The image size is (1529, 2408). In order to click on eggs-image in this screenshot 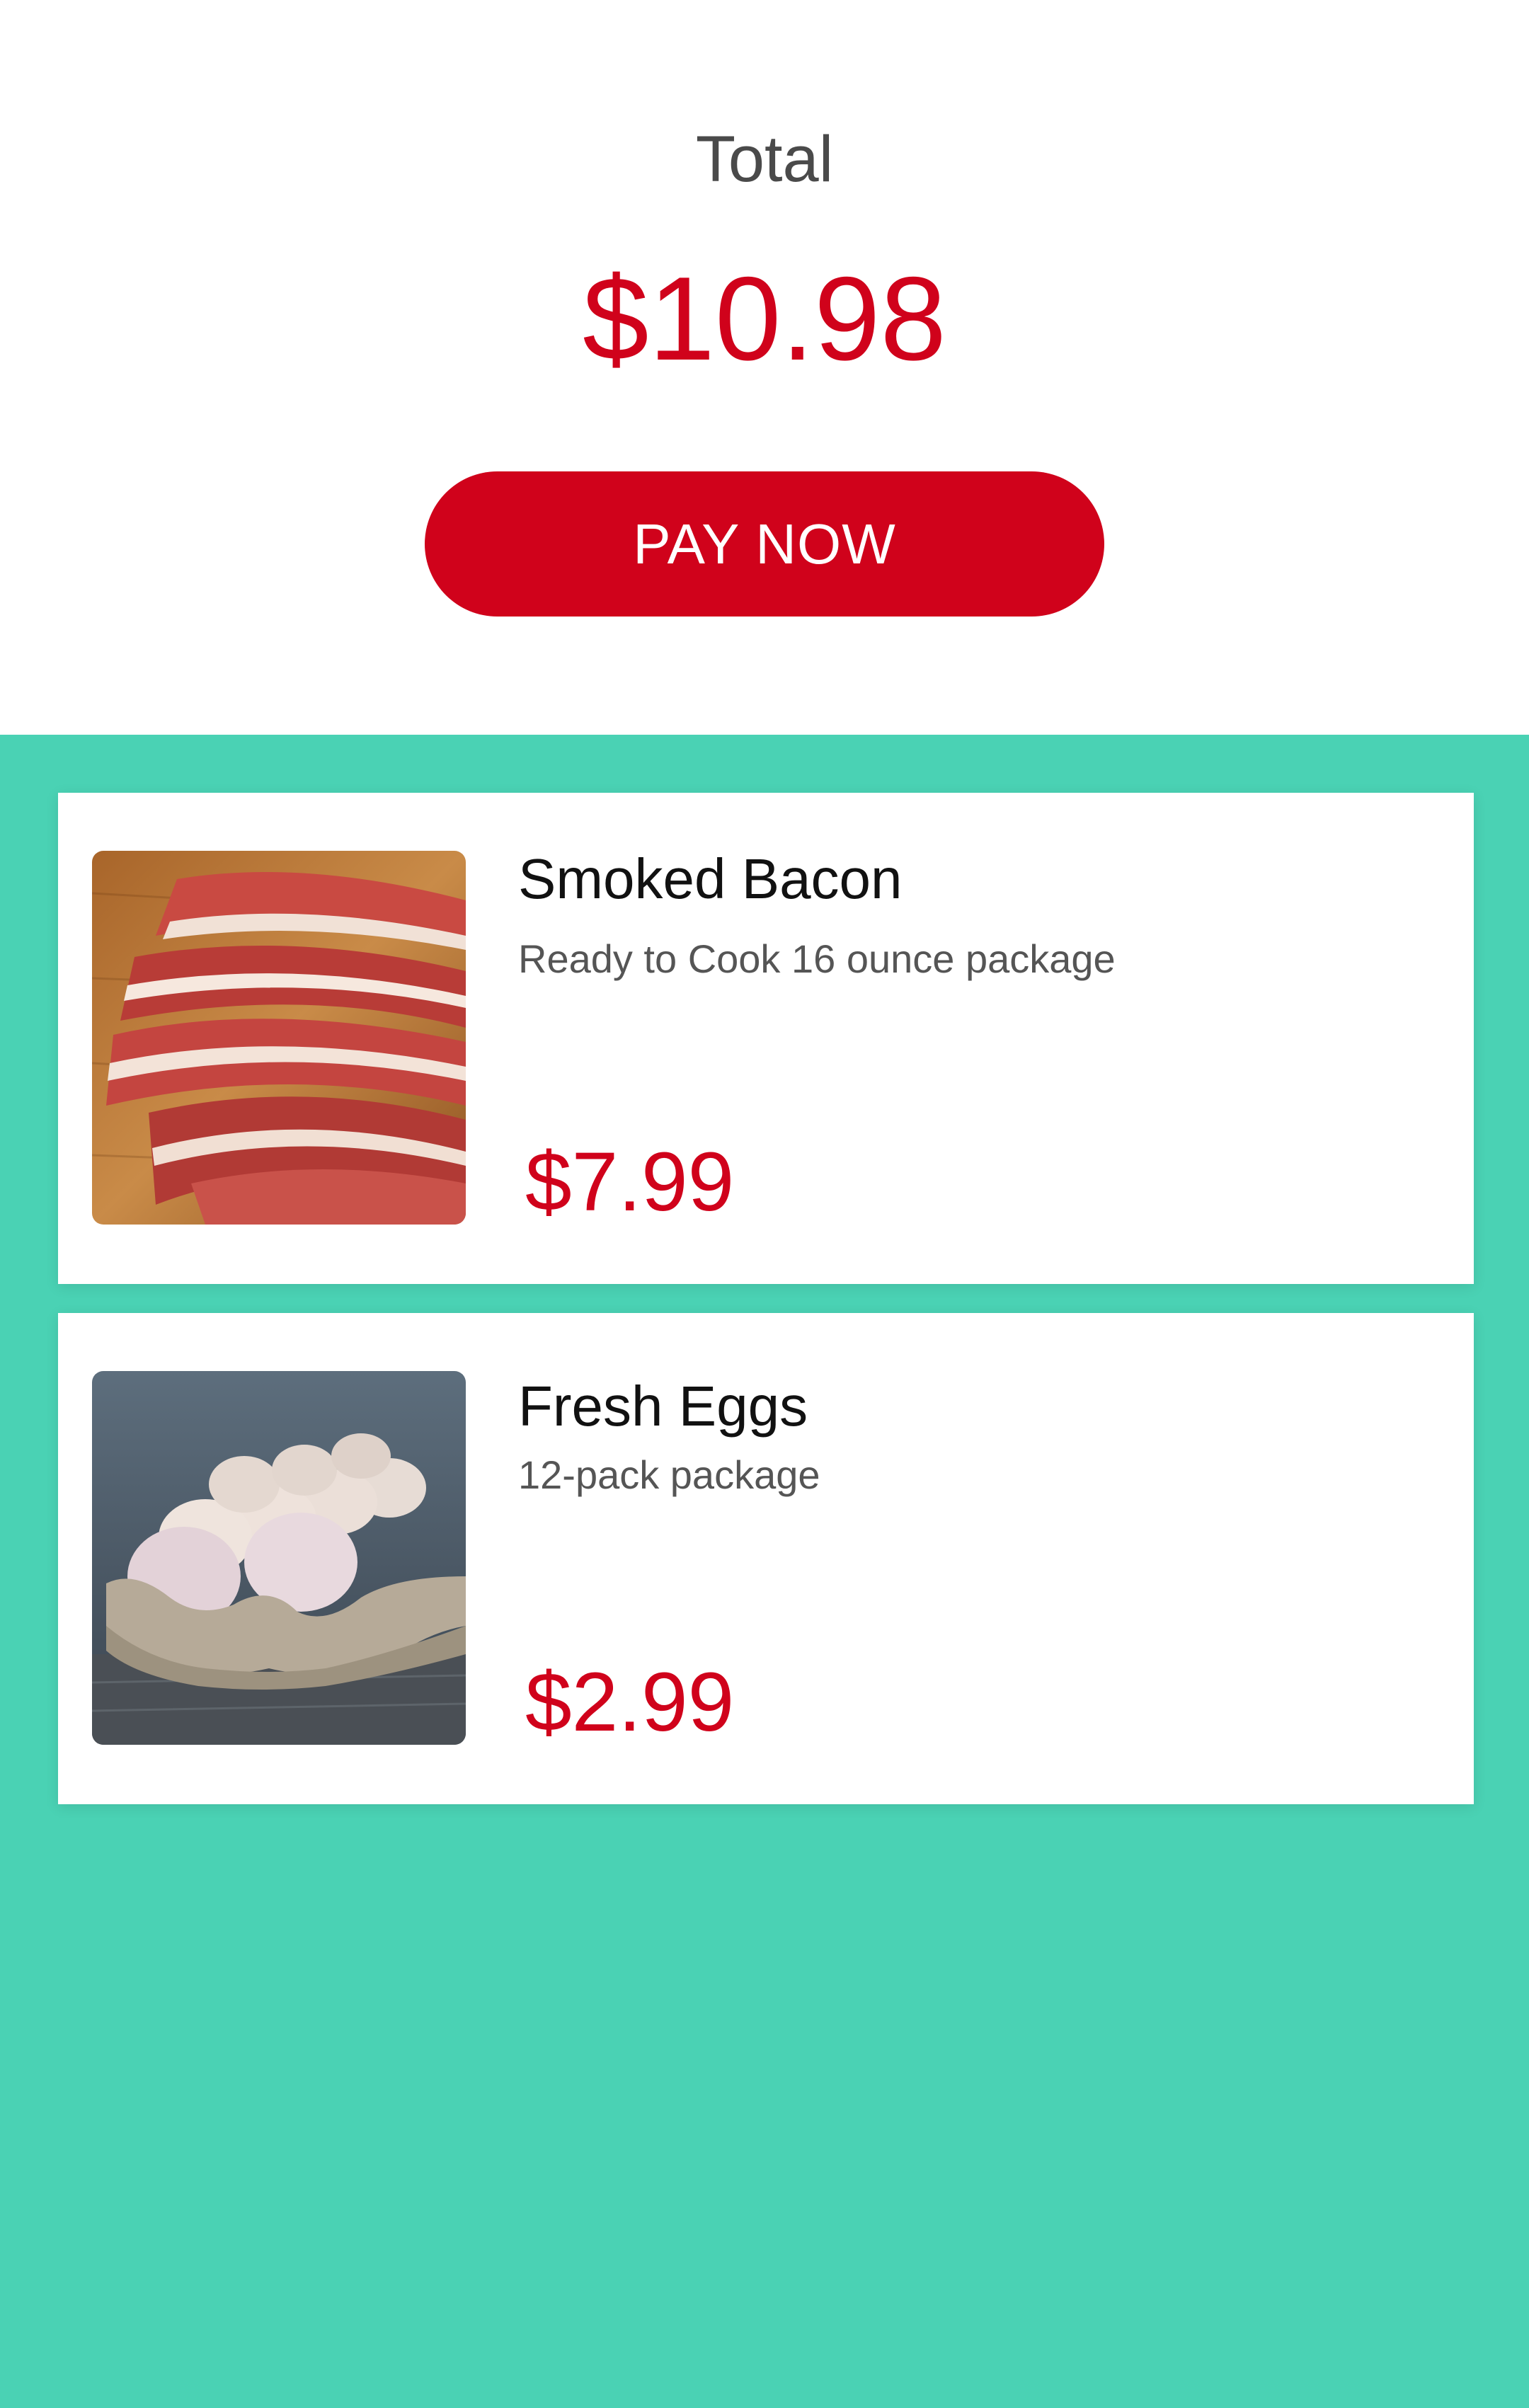, I will do `click(279, 1558)`.